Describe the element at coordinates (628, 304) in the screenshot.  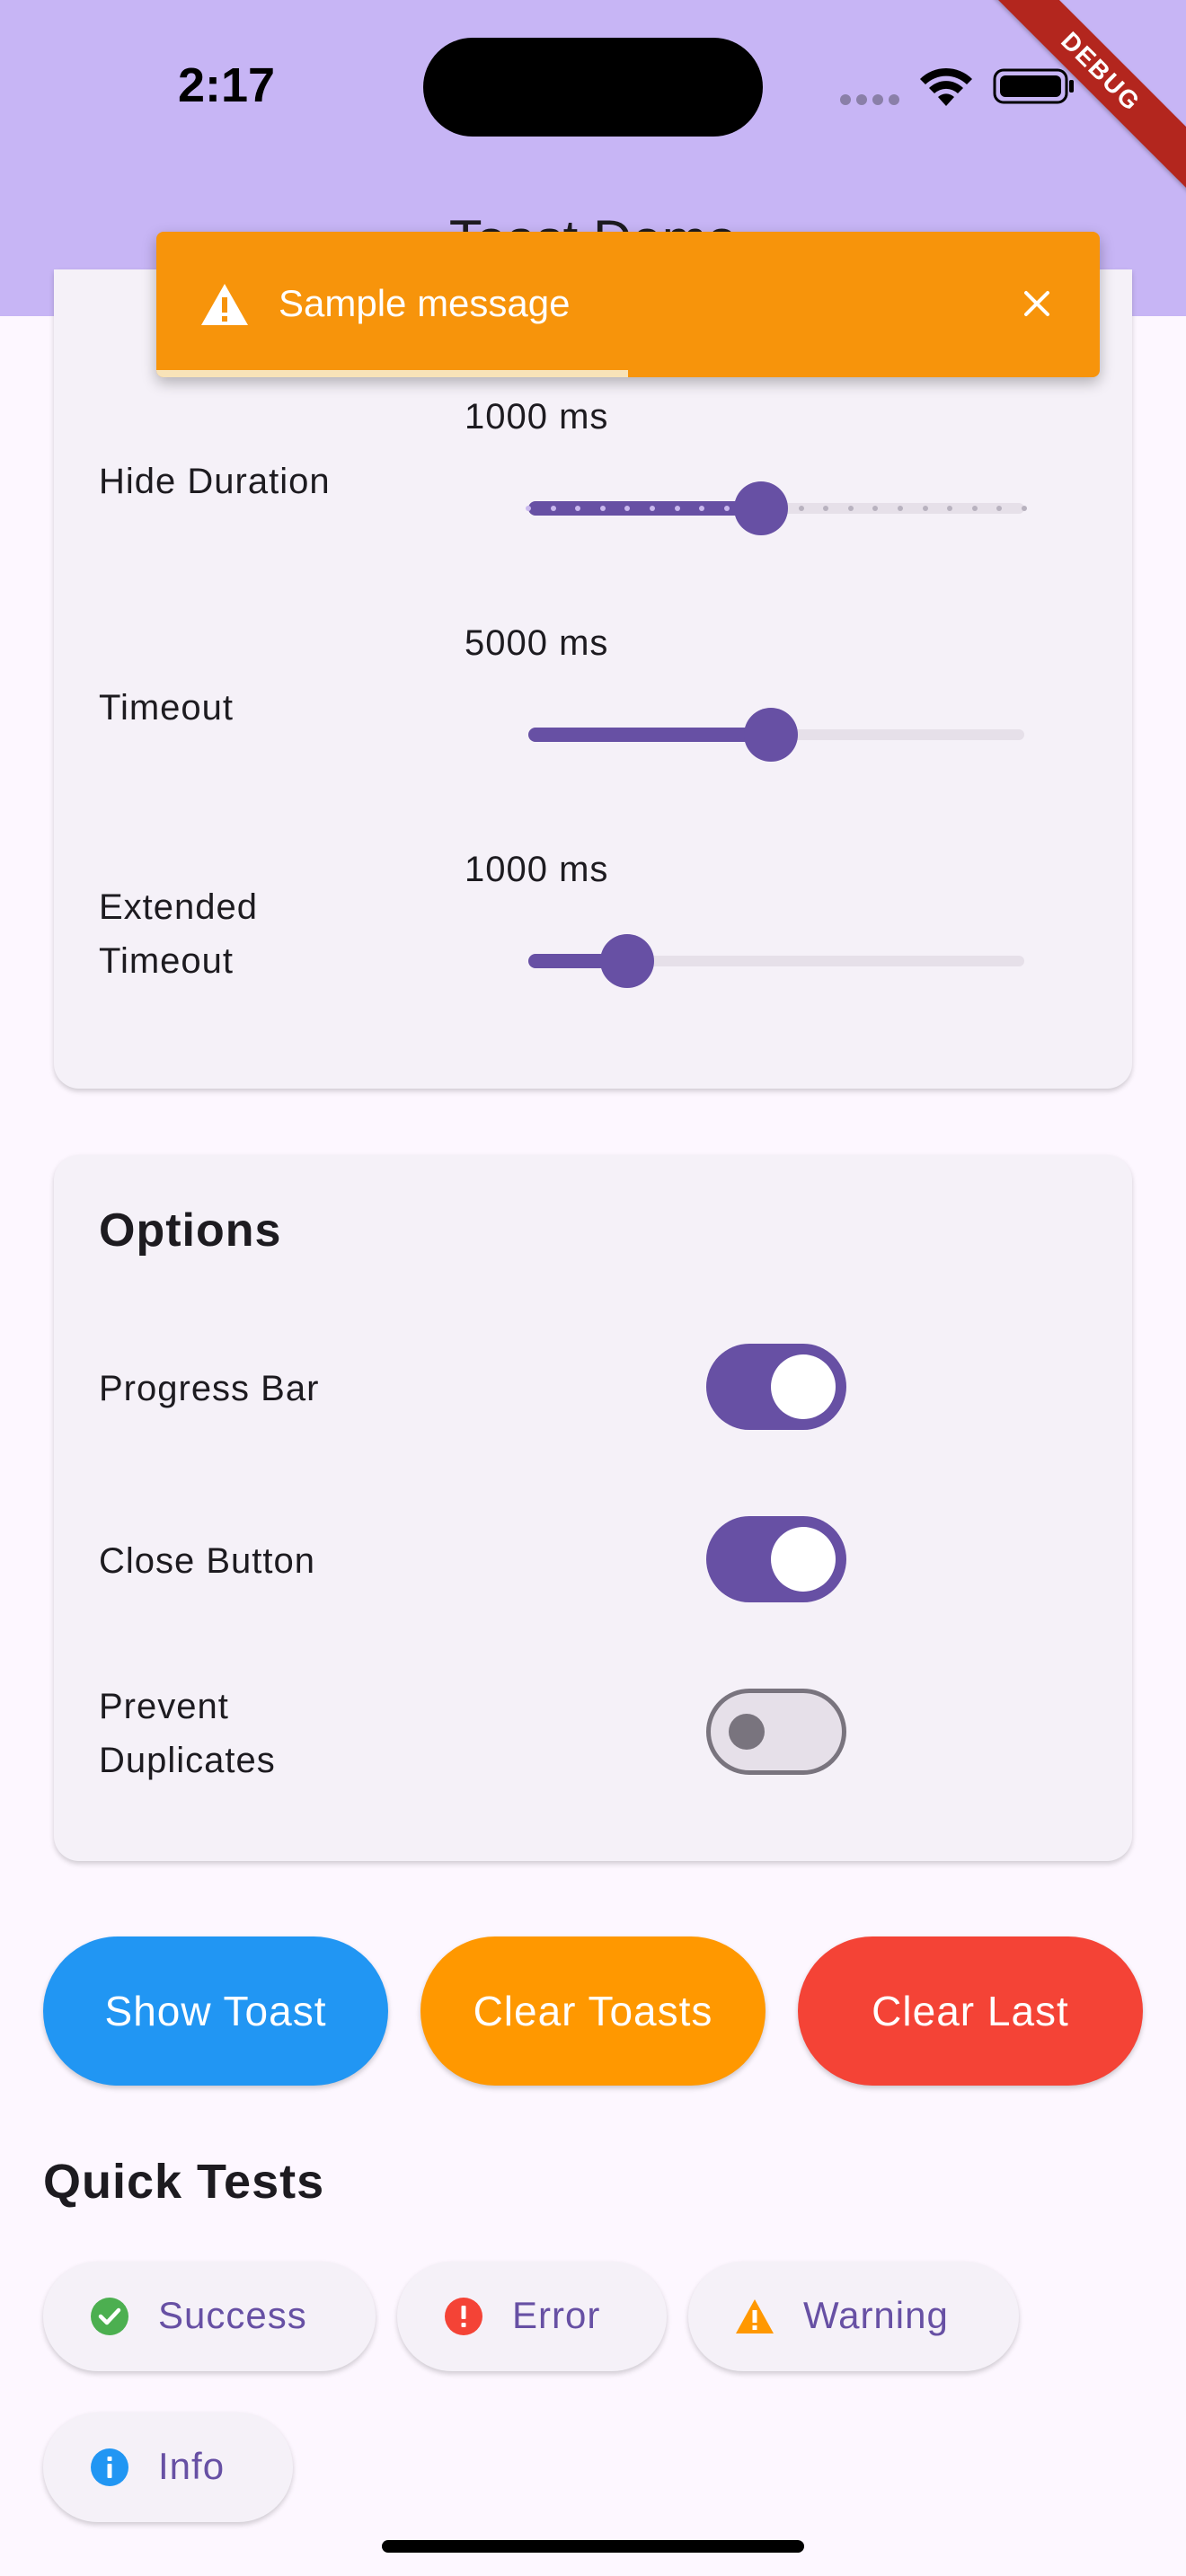
I see `toast-notification: Sample message` at that location.